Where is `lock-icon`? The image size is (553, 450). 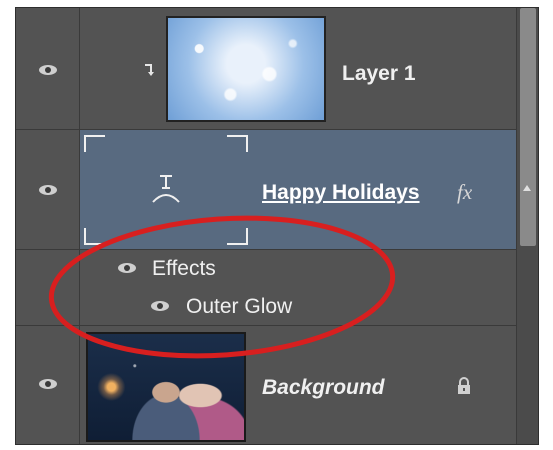
lock-icon is located at coordinates (464, 386).